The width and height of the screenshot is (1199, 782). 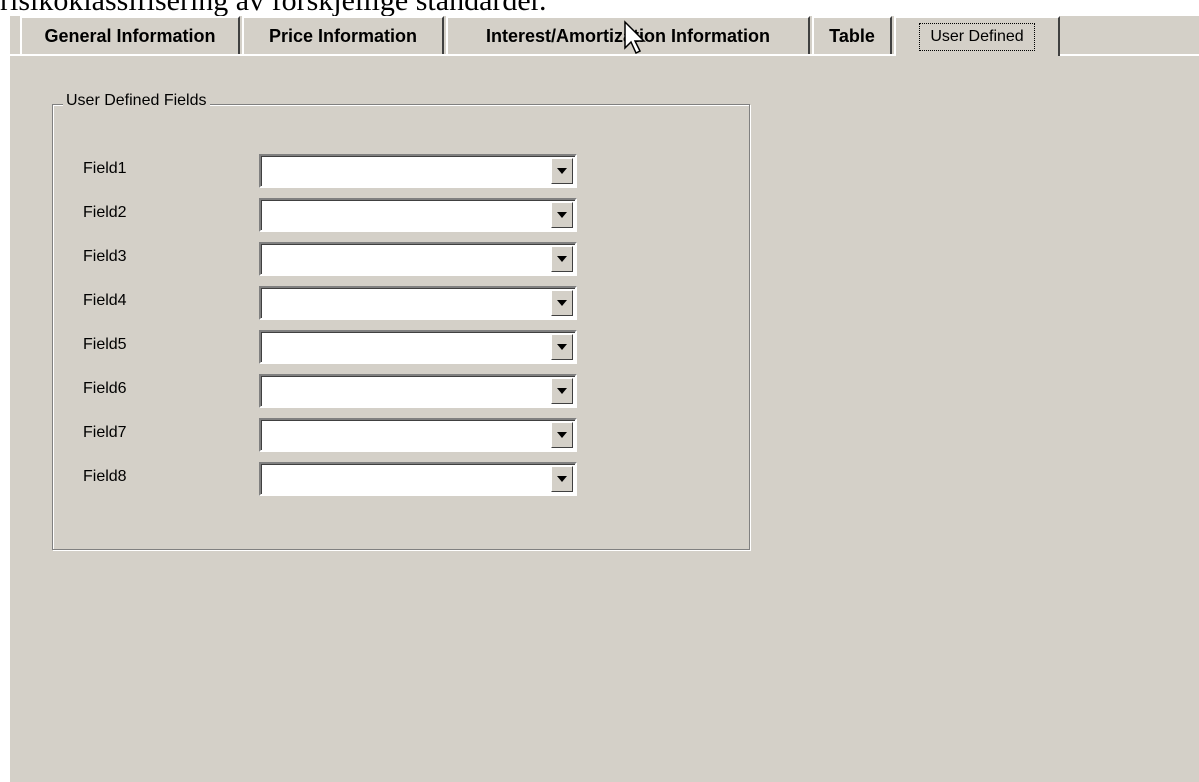 I want to click on tab-label: General Information, so click(x=130, y=35).